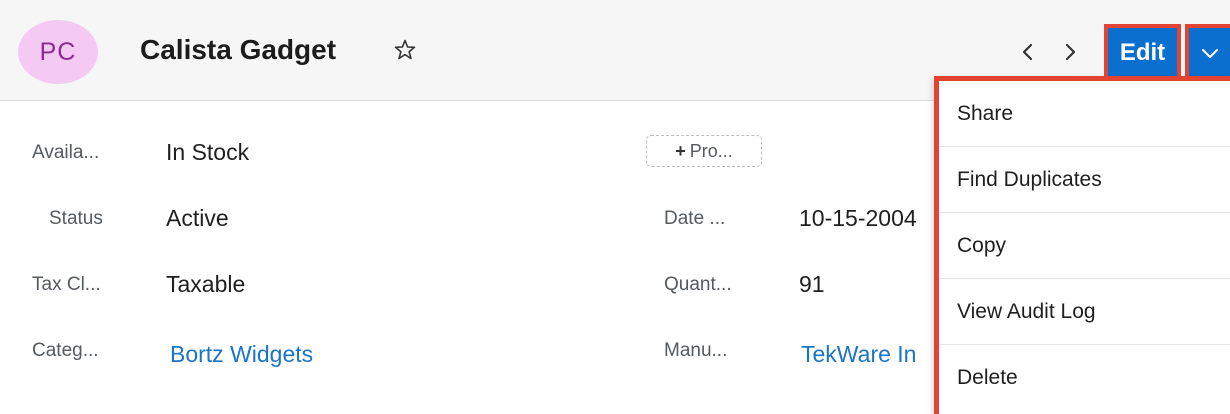  What do you see at coordinates (76, 218) in the screenshot?
I see `field-label-status: Status` at bounding box center [76, 218].